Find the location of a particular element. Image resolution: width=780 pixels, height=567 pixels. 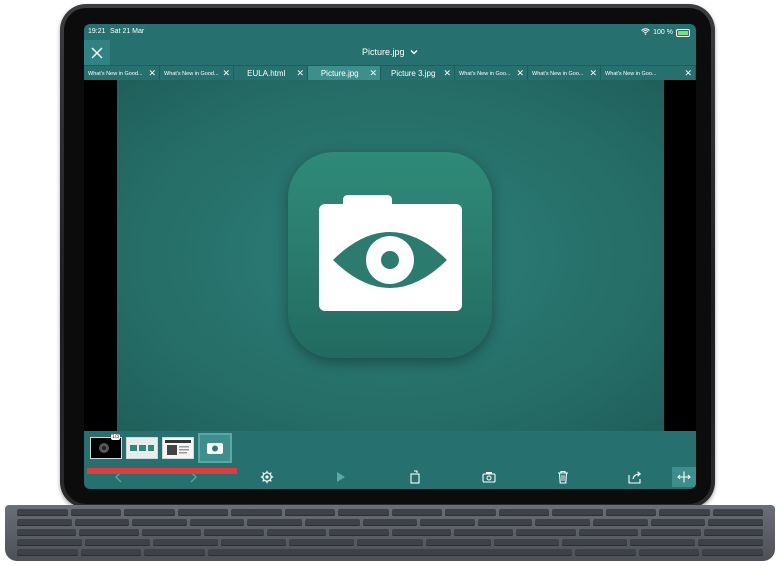

expand-icon is located at coordinates (684, 477).